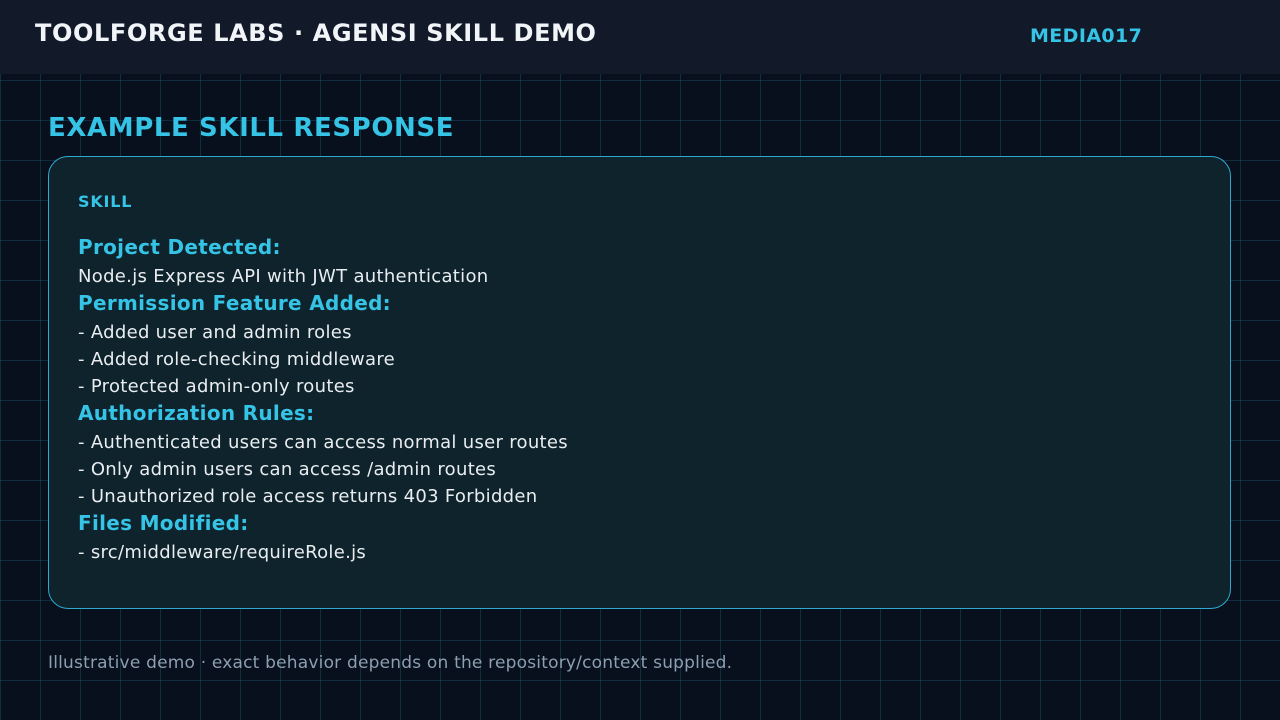 This screenshot has width=1280, height=720. I want to click on group-heading: Authorization Rules:, so click(196, 413).